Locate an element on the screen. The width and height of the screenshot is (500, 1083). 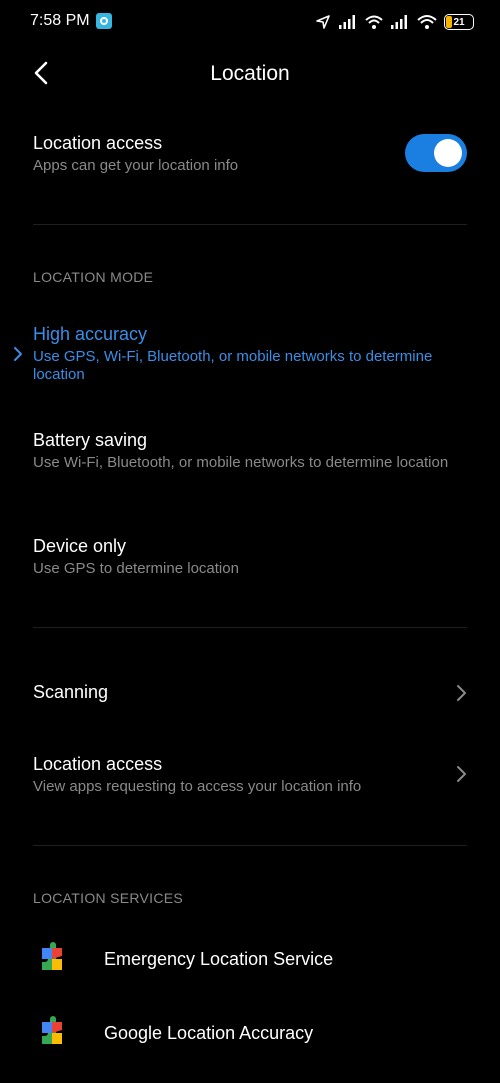
battery-level: 21 is located at coordinates (459, 22).